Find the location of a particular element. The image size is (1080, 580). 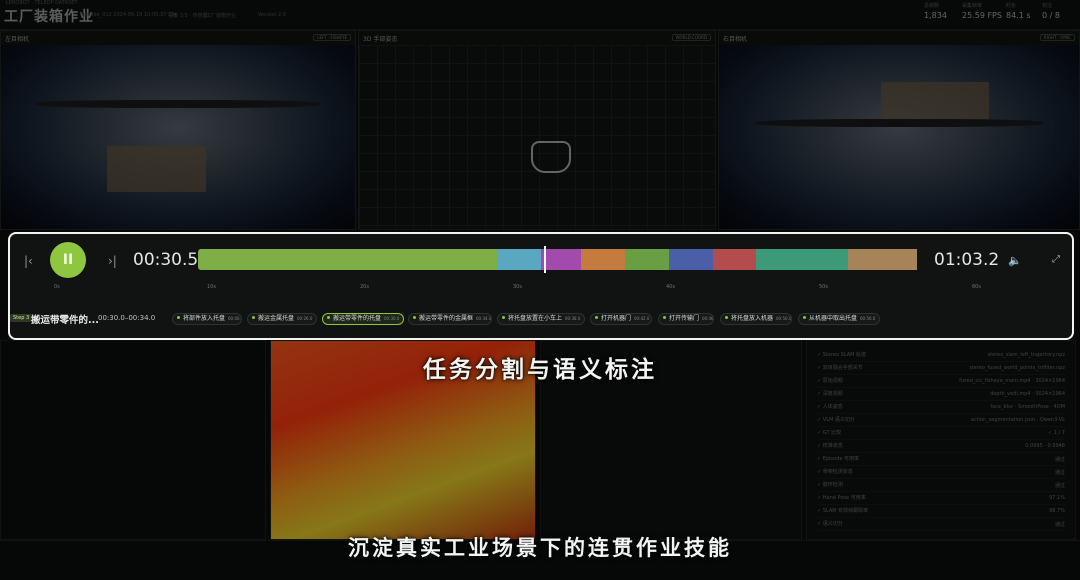

segment-chip-time: 00:50.0 is located at coordinates (784, 318).